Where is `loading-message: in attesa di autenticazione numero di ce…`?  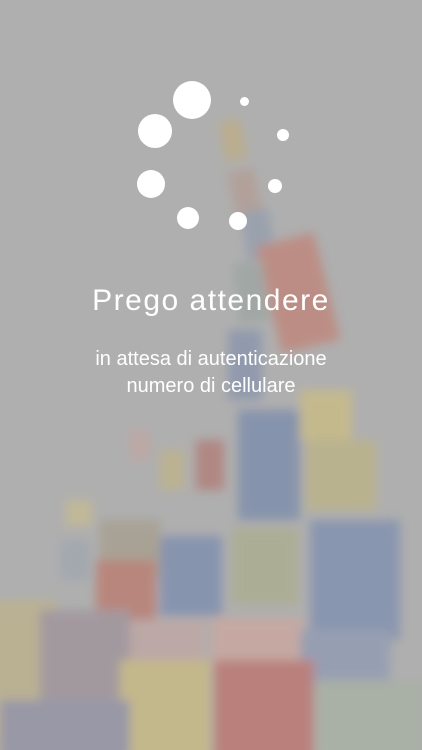
loading-message: in attesa di autenticazione numero di ce… is located at coordinates (211, 373).